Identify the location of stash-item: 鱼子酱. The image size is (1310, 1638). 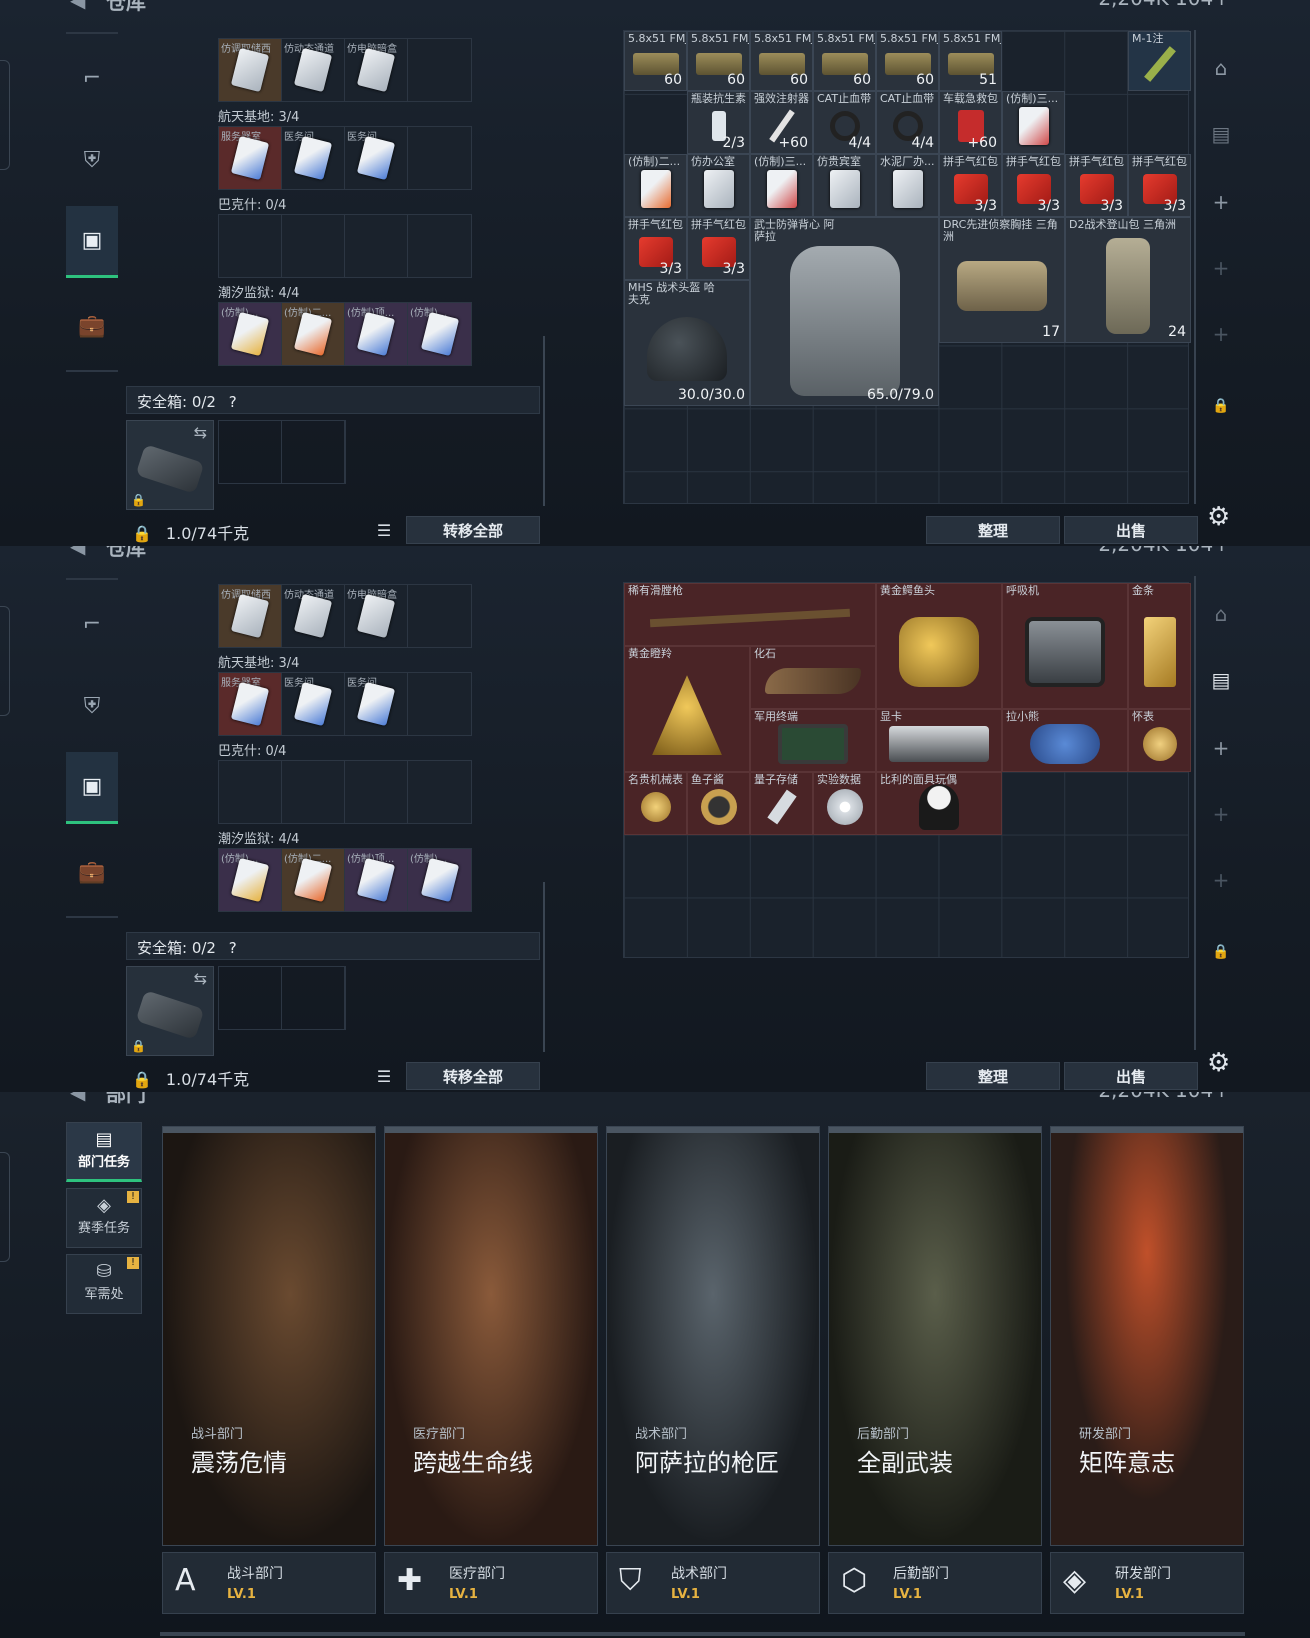
(718, 803).